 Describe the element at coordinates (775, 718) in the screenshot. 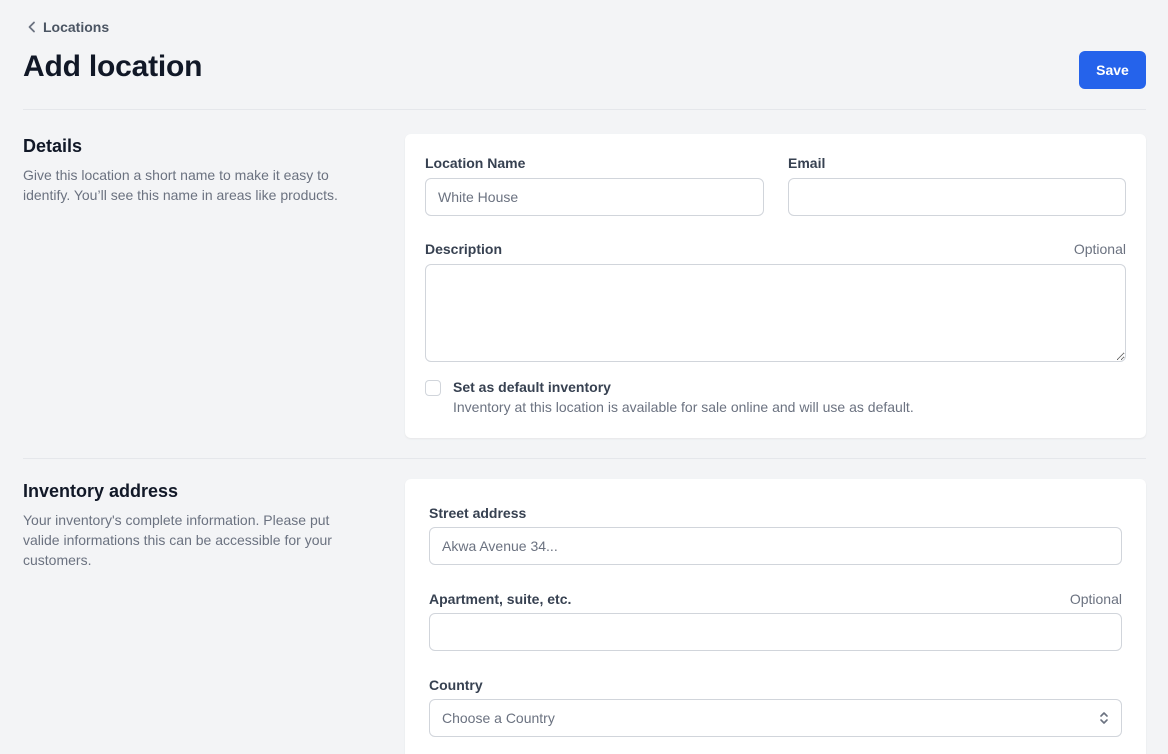

I see `country-select: Choose a Country` at that location.